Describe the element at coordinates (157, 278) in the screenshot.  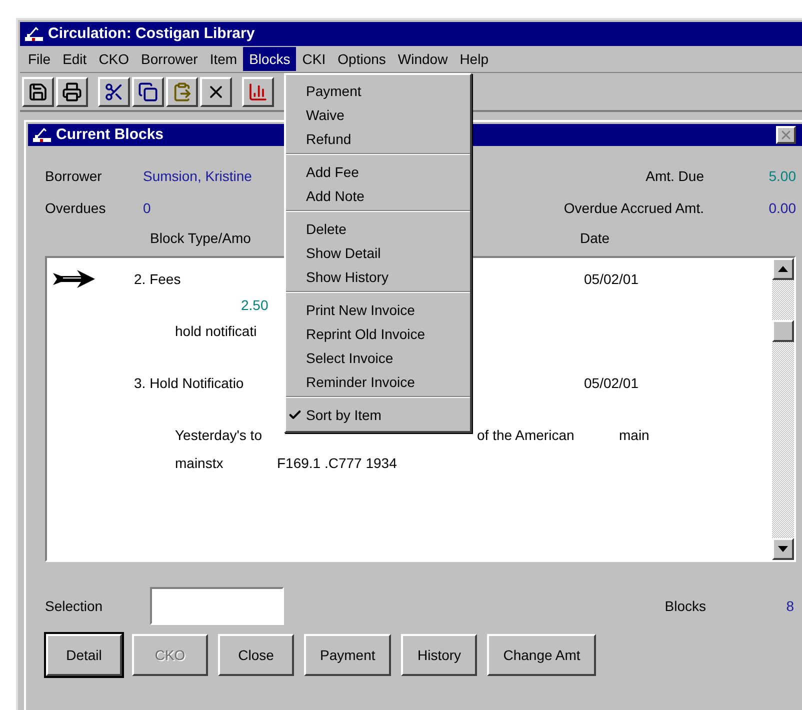
I see `block-title: 2. Fees` at that location.